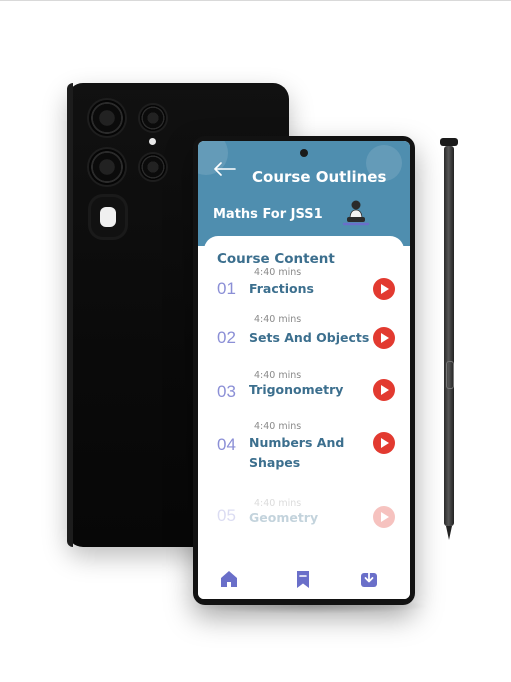 Image resolution: width=511 pixels, height=682 pixels. Describe the element at coordinates (226, 515) in the screenshot. I see `lesson-number: 05` at that location.